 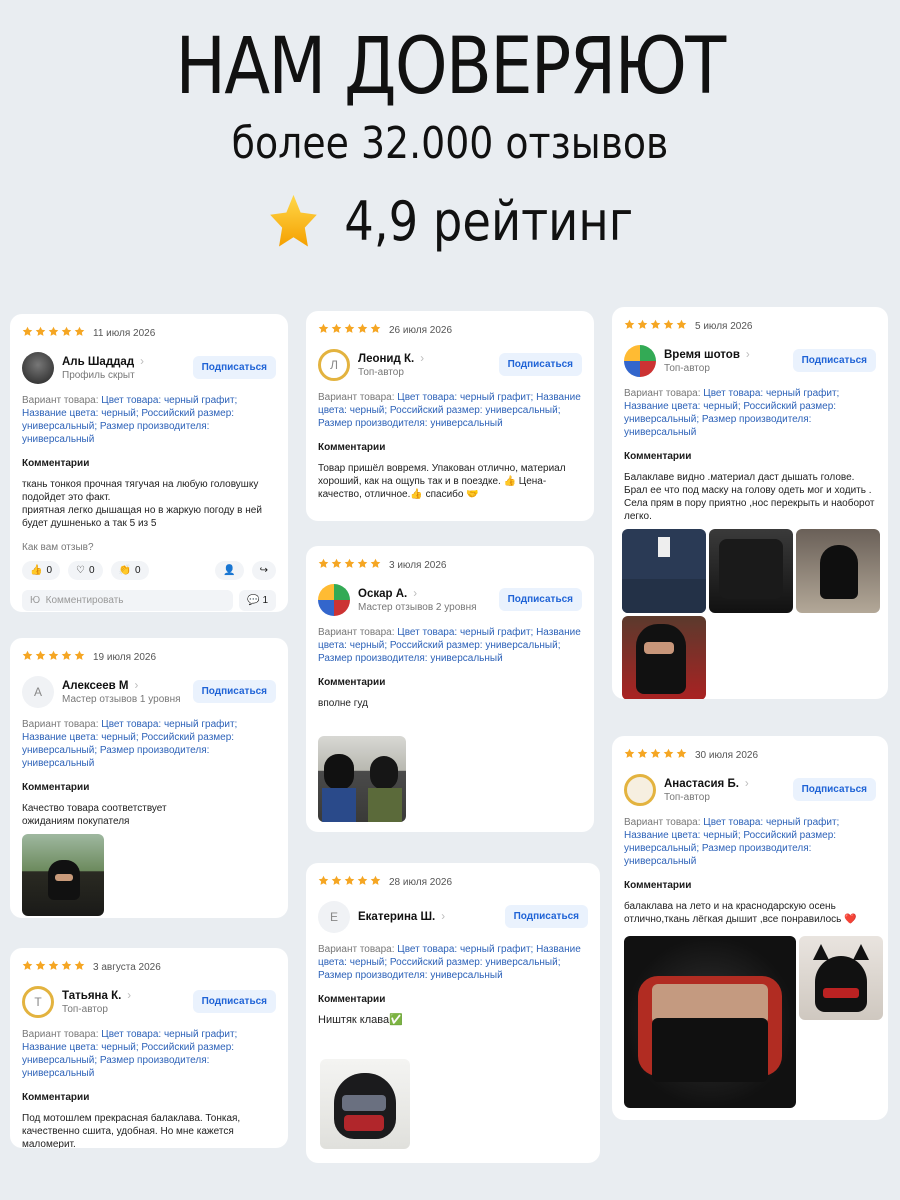 I want to click on avatar: Е, so click(x=334, y=917).